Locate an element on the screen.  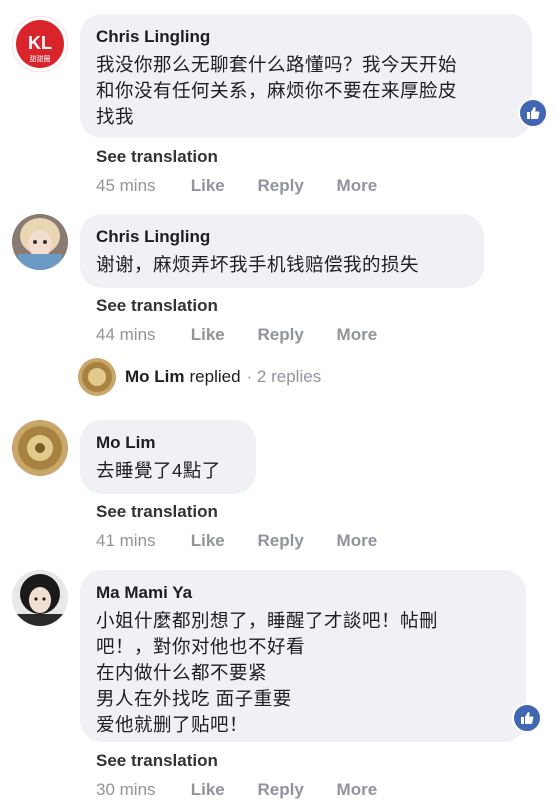
comment-bubble: Mo Lim 去睡覺了4點了 is located at coordinates (168, 457).